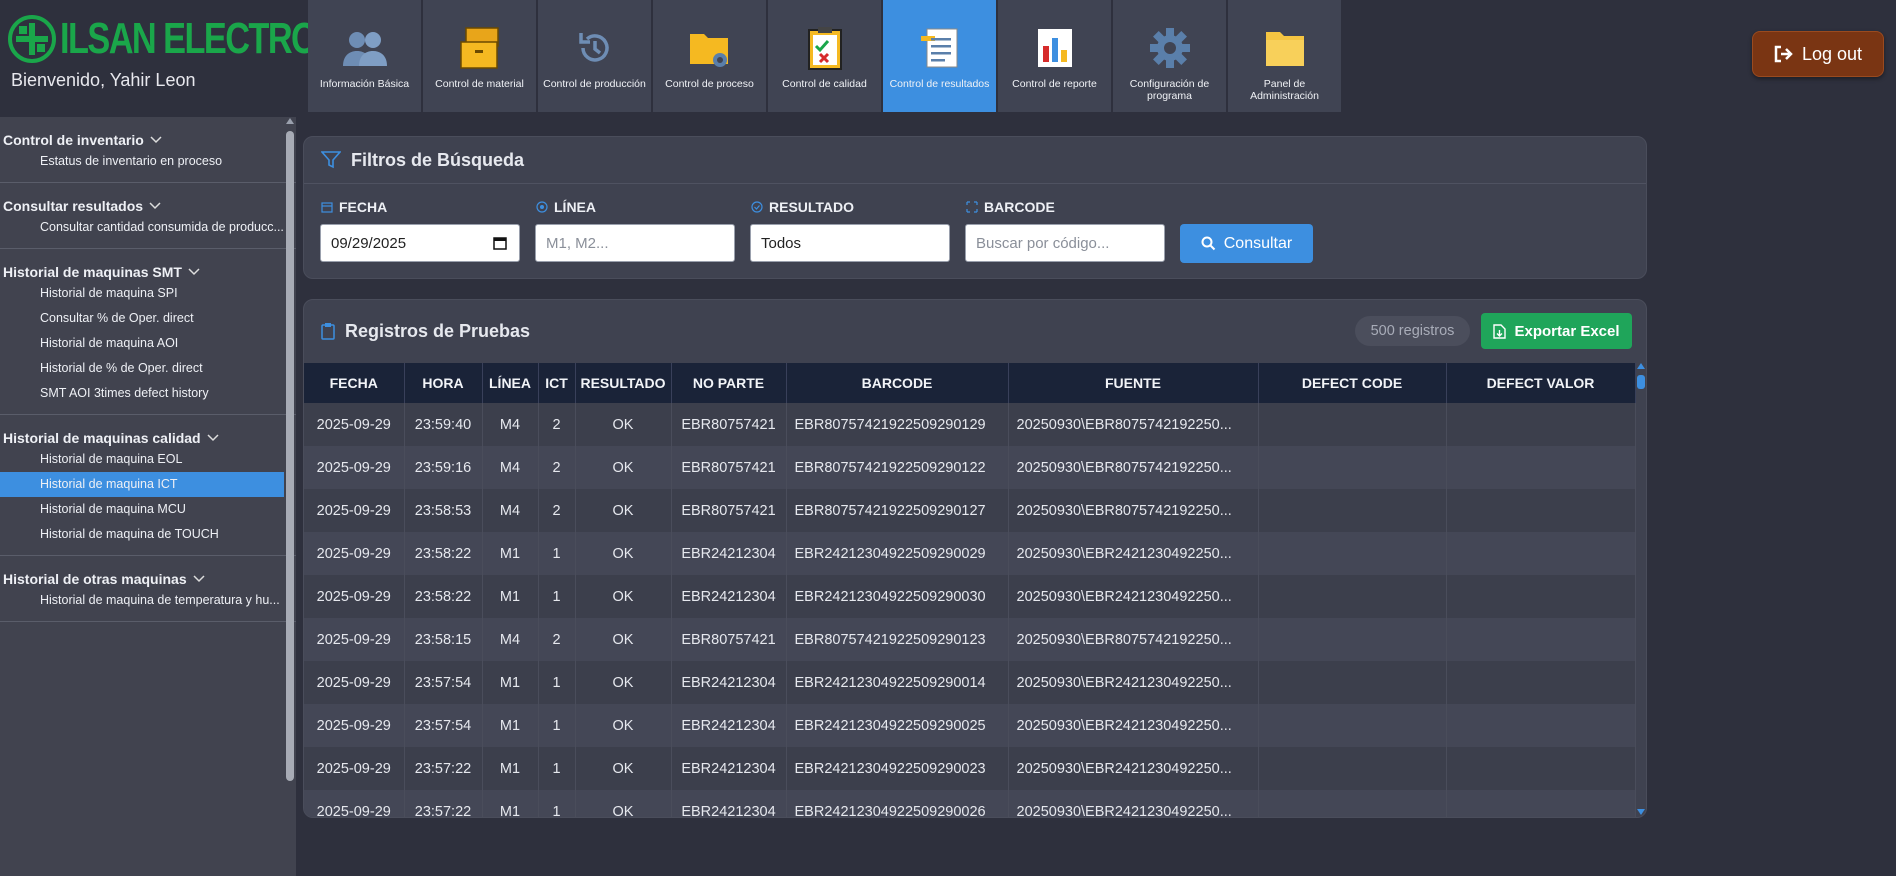 The image size is (1896, 876). What do you see at coordinates (623, 383) in the screenshot?
I see `column-header: RESULTADO` at bounding box center [623, 383].